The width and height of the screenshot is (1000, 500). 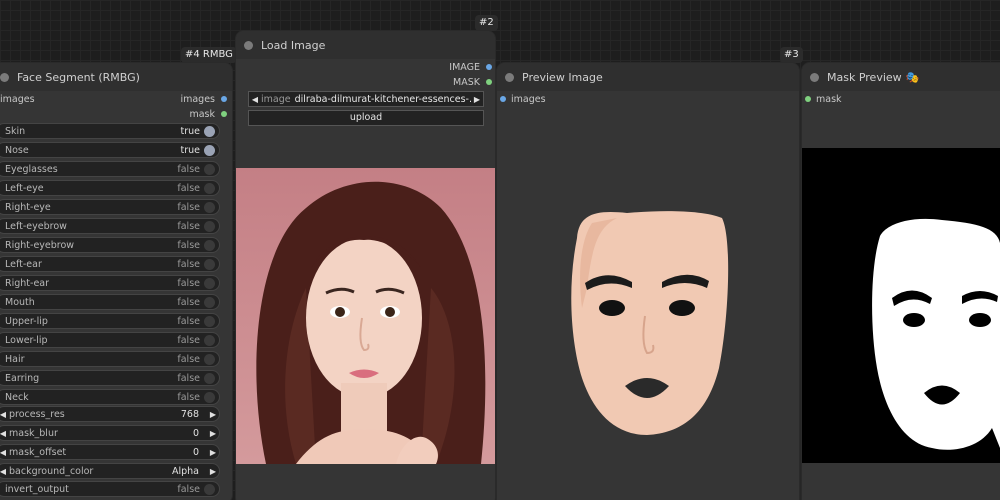 I want to click on input-slot-mask: mask, so click(x=823, y=99).